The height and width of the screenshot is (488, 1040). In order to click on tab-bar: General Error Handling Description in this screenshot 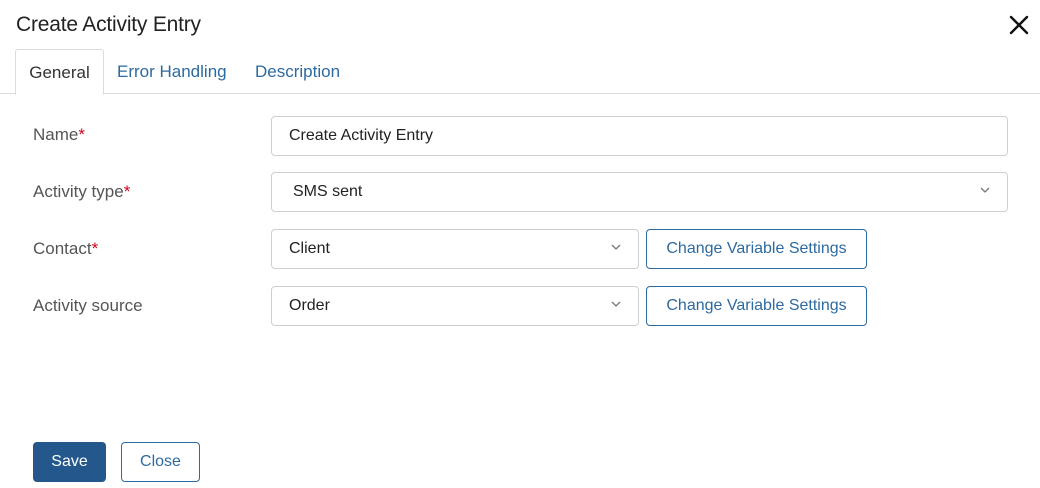, I will do `click(520, 72)`.